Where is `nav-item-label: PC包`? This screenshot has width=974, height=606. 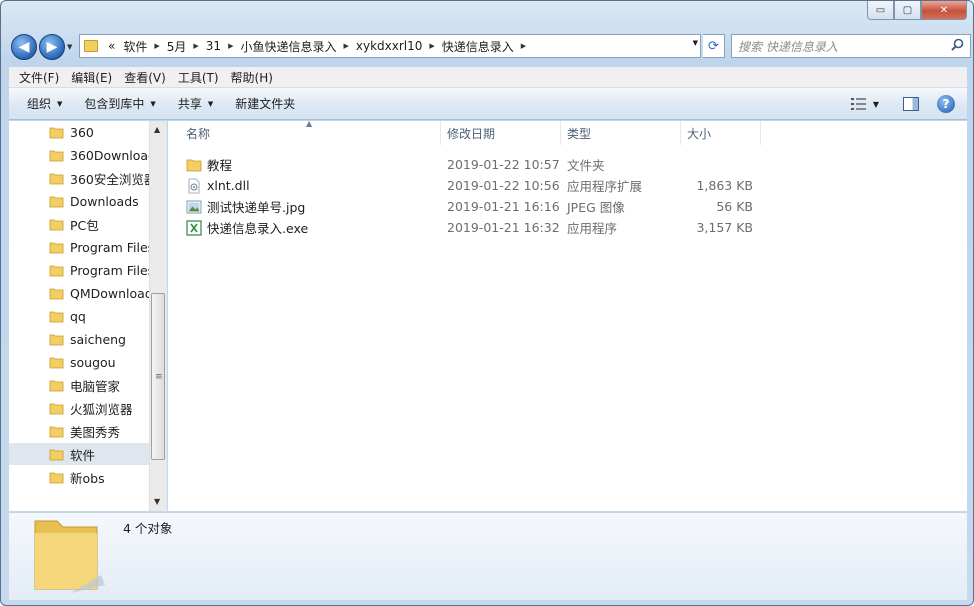 nav-item-label: PC包 is located at coordinates (84, 225).